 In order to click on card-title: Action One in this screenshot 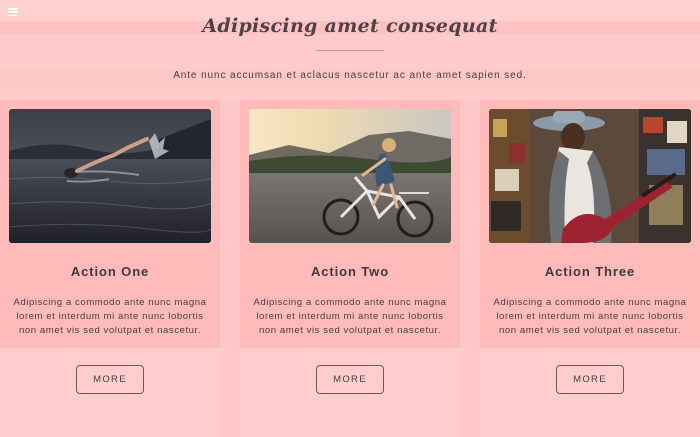, I will do `click(110, 271)`.